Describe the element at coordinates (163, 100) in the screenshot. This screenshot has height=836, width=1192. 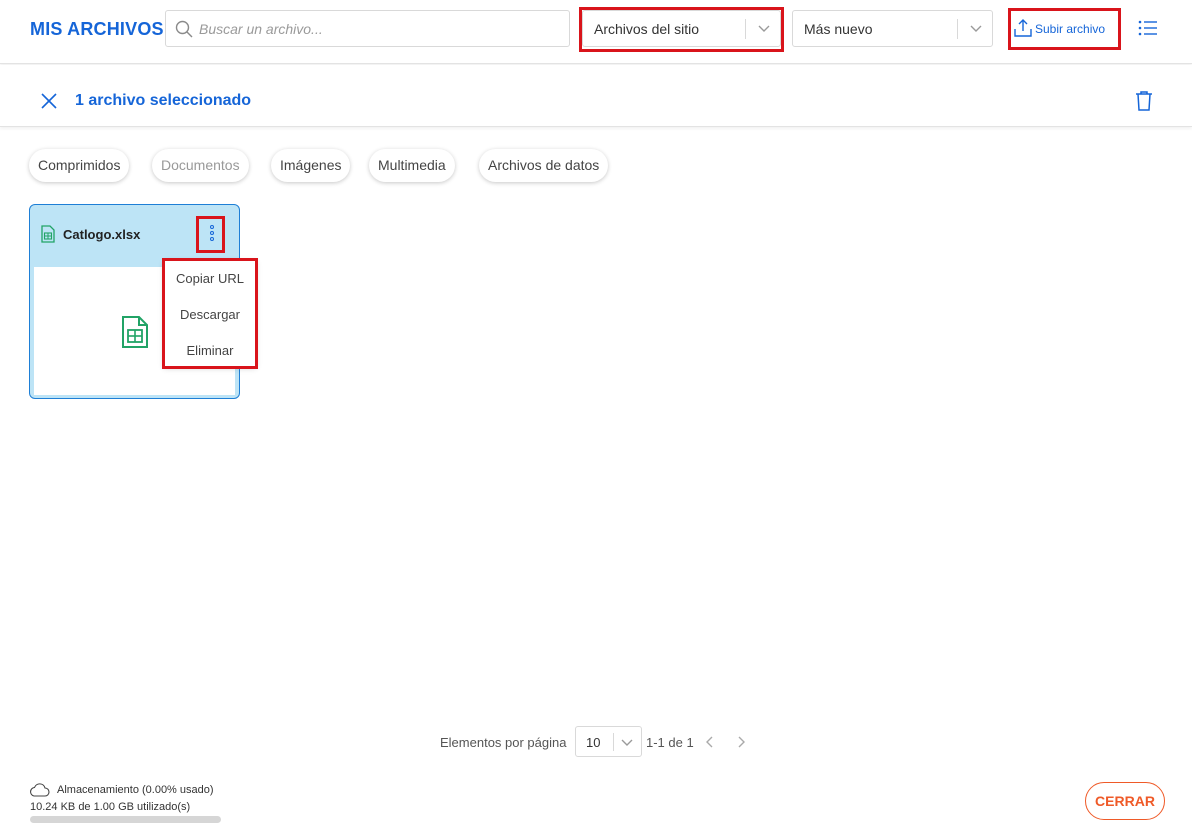
I see `selection-count: 1 archivo seleccionado` at that location.